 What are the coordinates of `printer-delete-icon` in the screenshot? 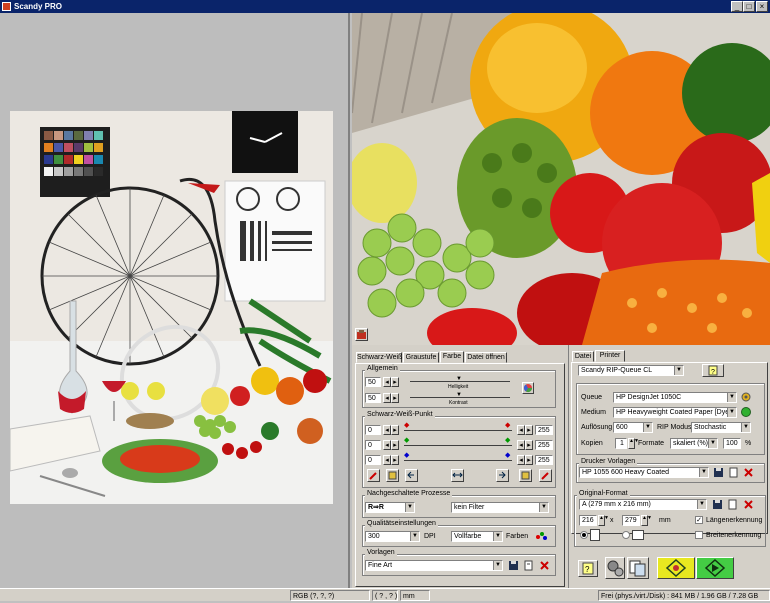 It's located at (748, 473).